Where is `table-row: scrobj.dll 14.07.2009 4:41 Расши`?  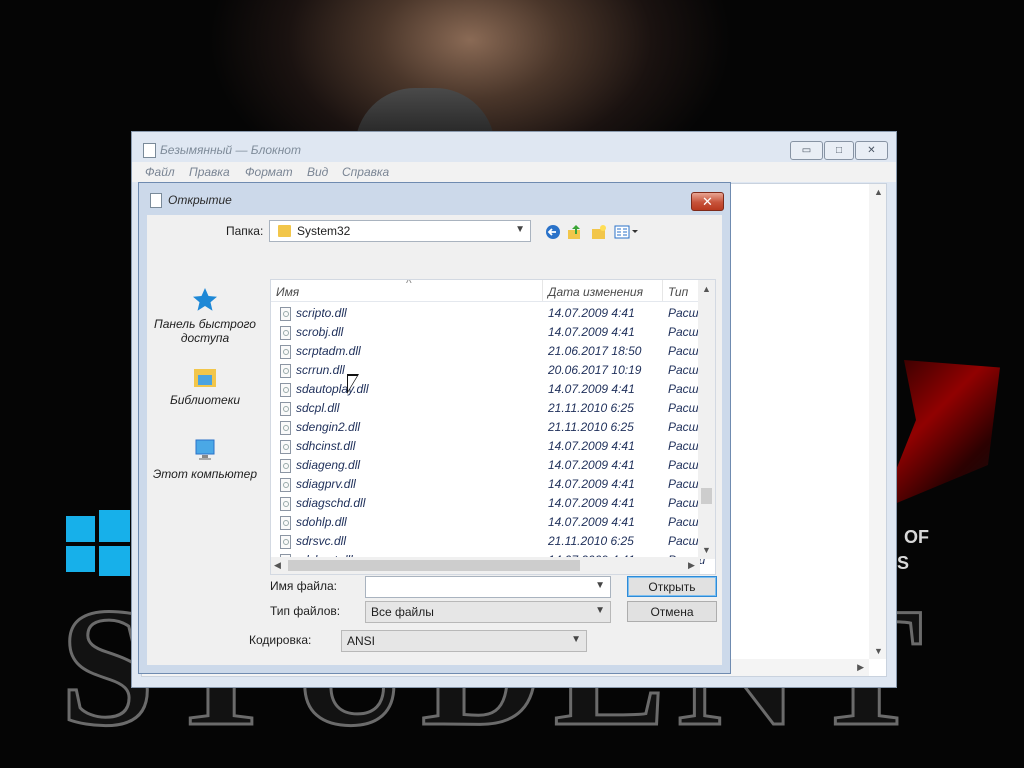
table-row: scrobj.dll 14.07.2009 4:41 Расши is located at coordinates (488, 332).